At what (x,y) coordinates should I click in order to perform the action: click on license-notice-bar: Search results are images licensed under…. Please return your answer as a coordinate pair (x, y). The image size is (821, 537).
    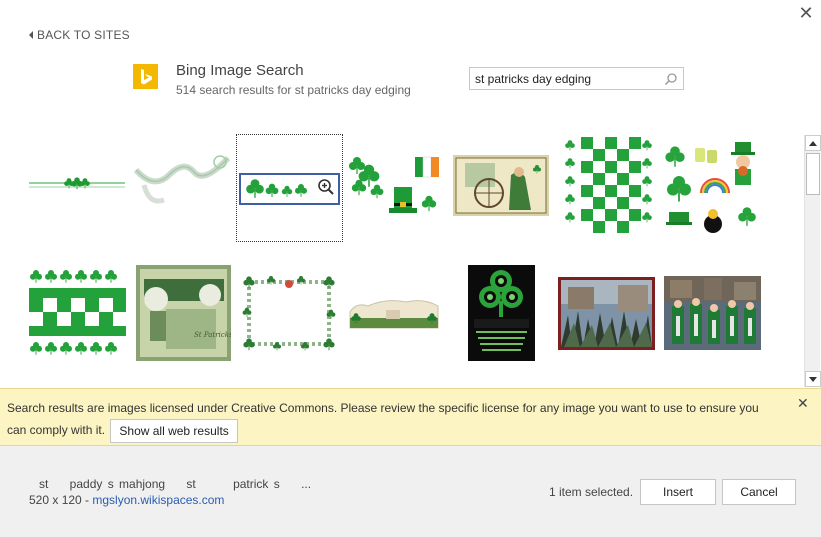
    Looking at the image, I should click on (410, 417).